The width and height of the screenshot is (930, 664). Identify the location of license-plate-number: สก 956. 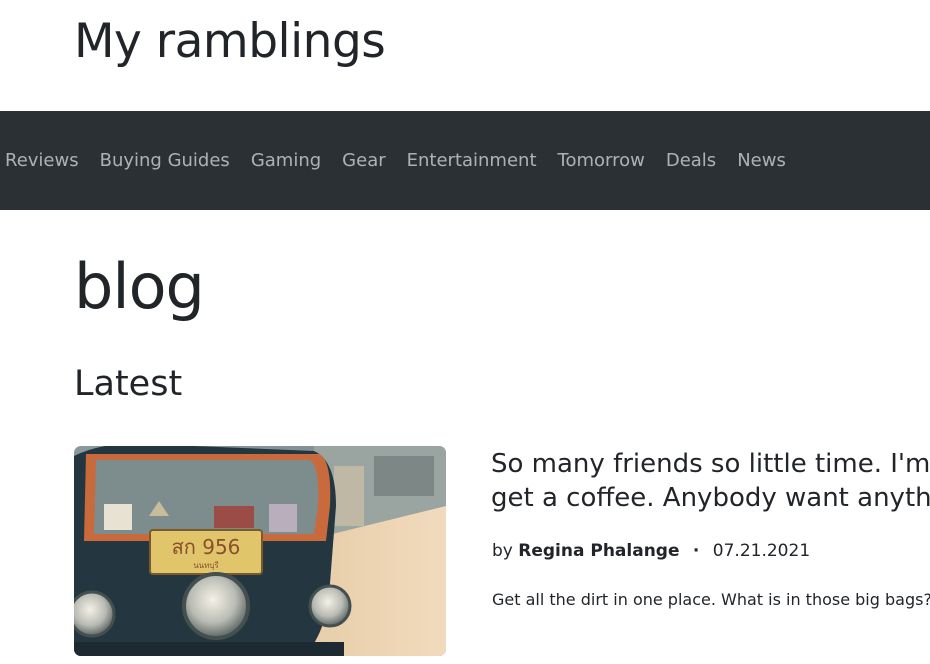
(206, 547).